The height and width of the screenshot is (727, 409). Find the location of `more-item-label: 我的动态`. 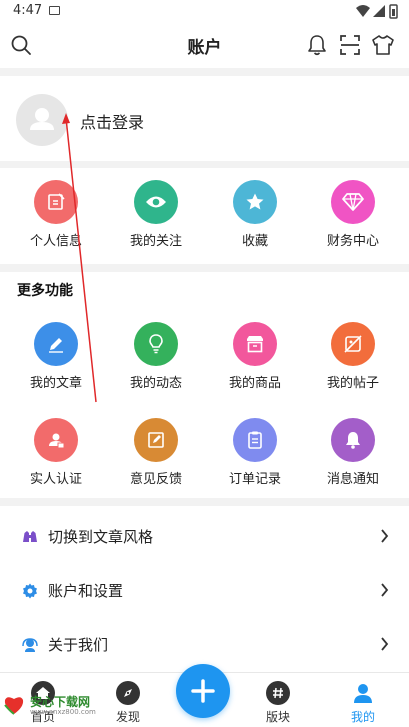

more-item-label: 我的动态 is located at coordinates (155, 383).